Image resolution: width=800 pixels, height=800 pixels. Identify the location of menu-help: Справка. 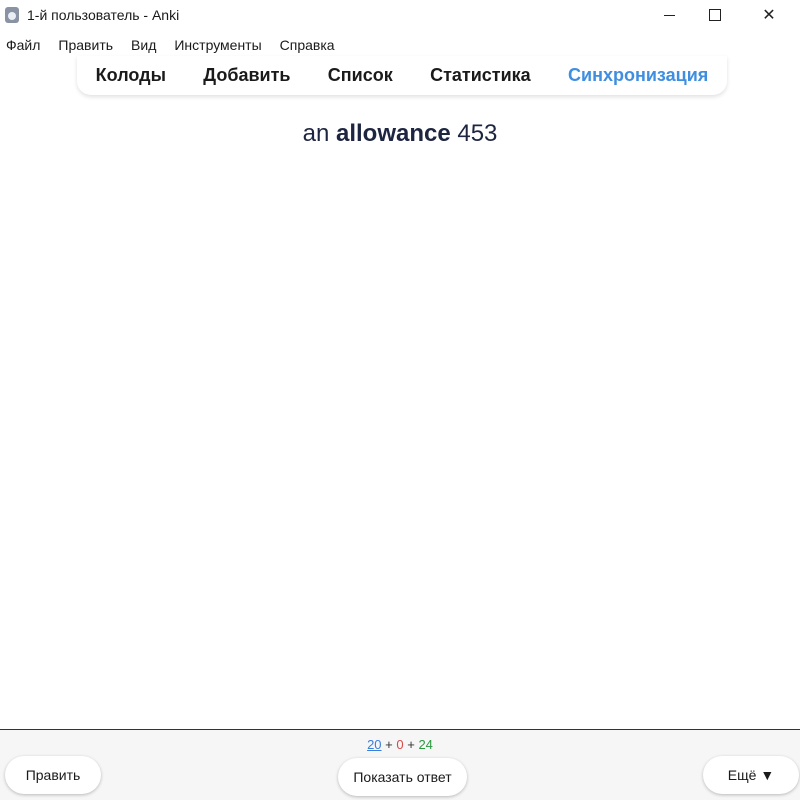
(307, 45).